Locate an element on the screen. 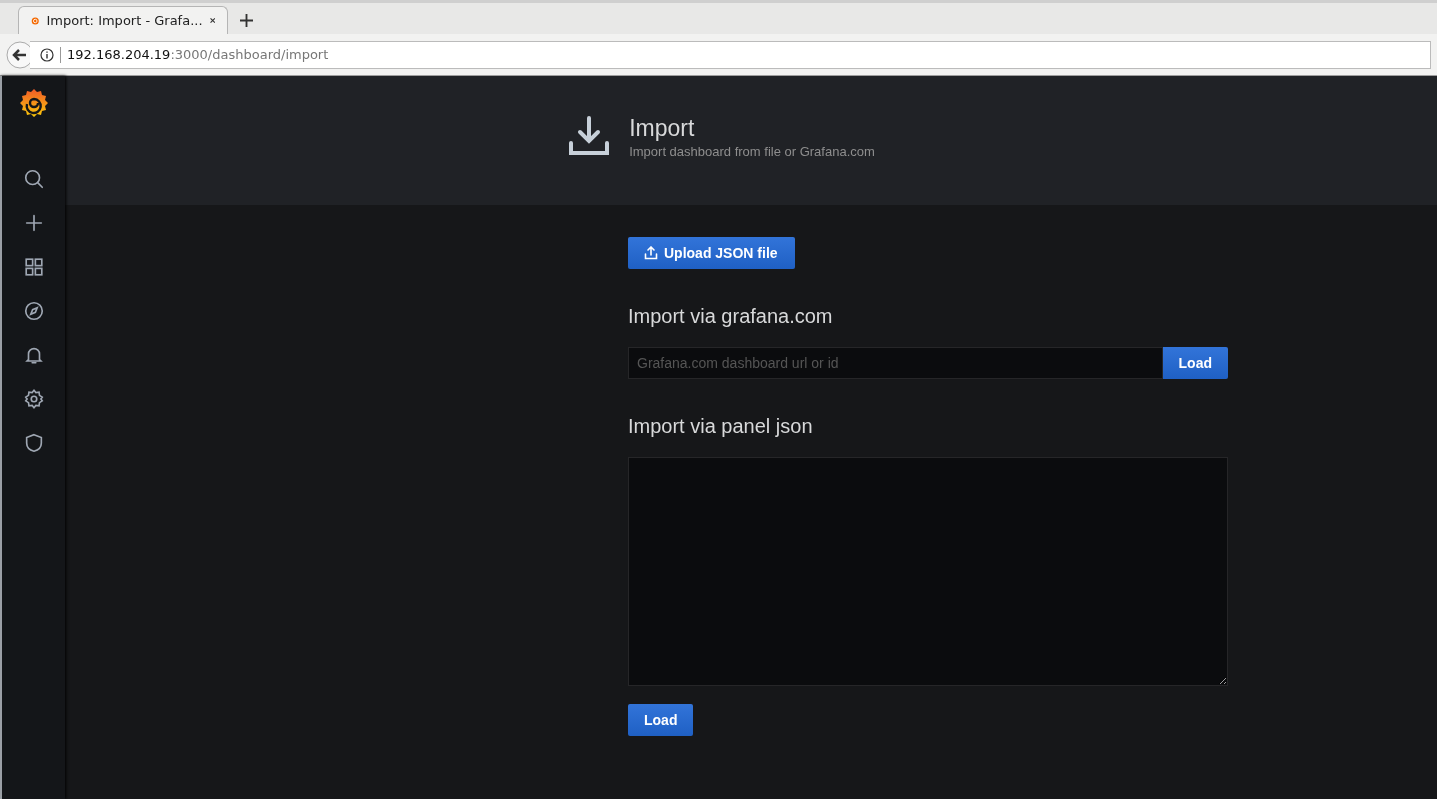 The height and width of the screenshot is (799, 1437). info-icon is located at coordinates (47, 54).